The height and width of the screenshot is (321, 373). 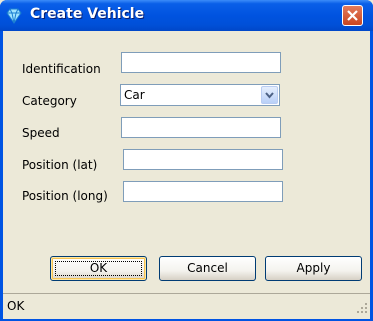 I want to click on category-dropdown-button, so click(x=269, y=95).